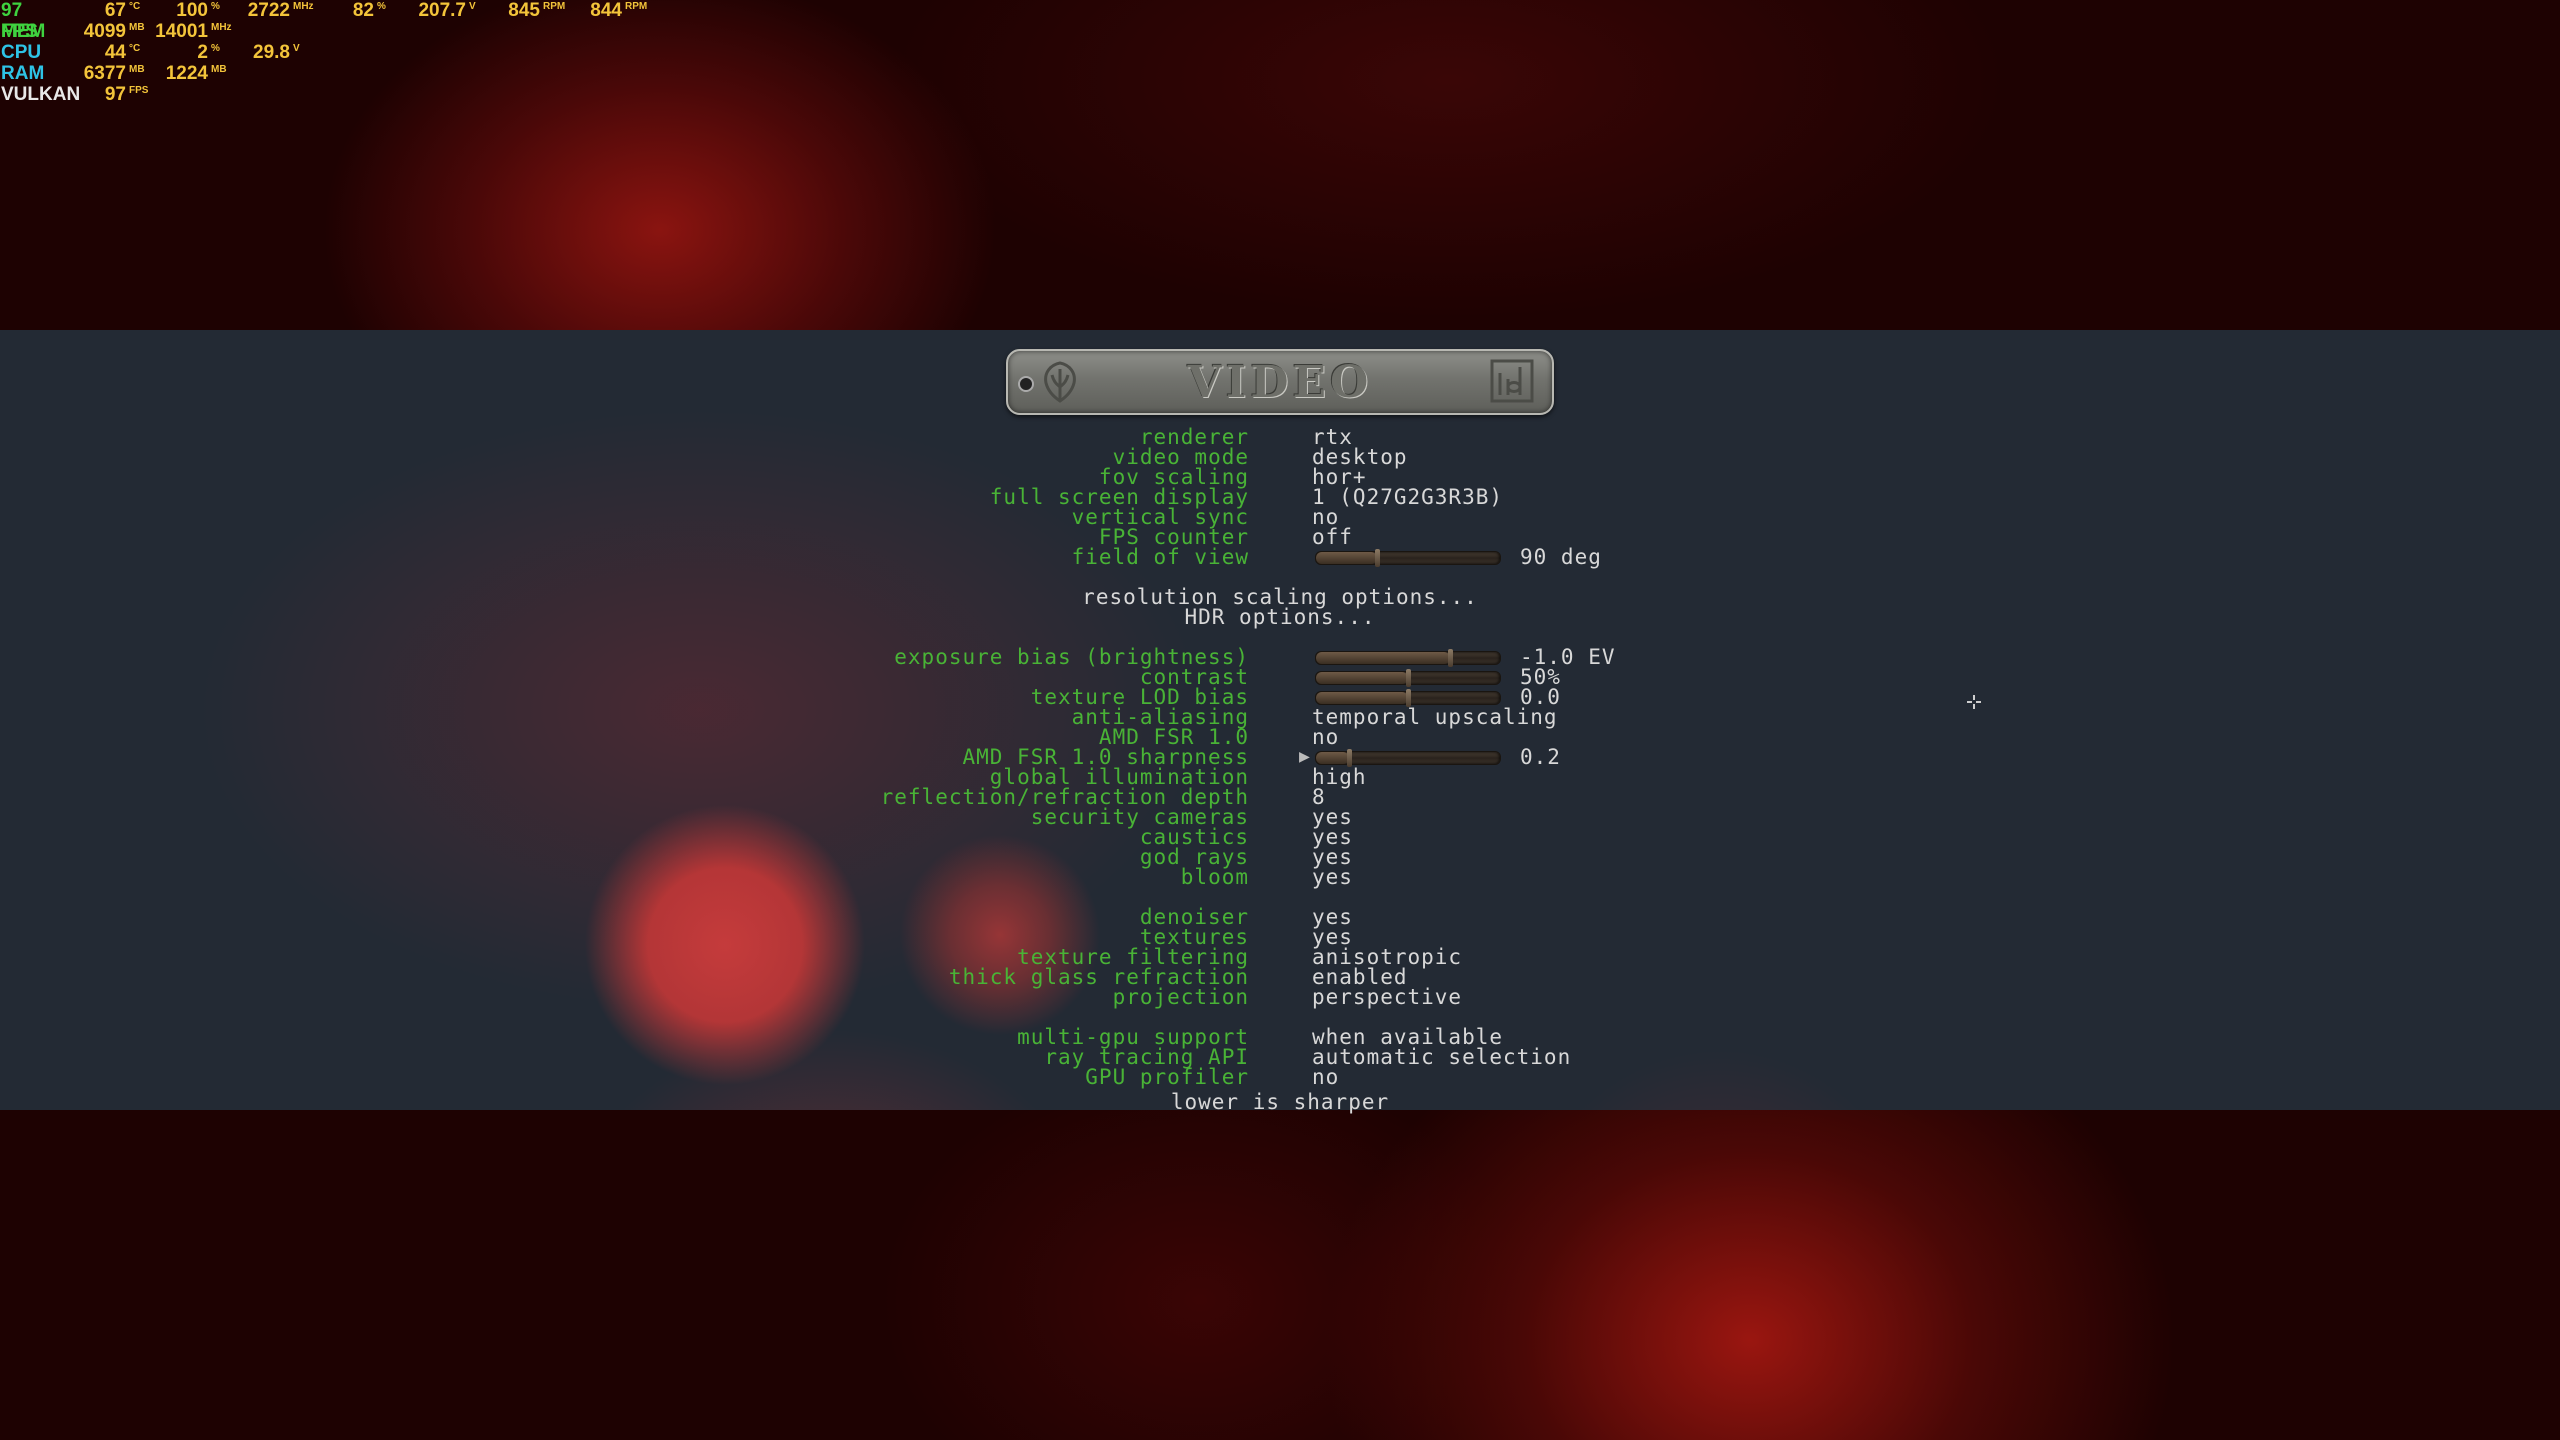  I want to click on menu-option-label: reflection/refraction depth, so click(1065, 797).